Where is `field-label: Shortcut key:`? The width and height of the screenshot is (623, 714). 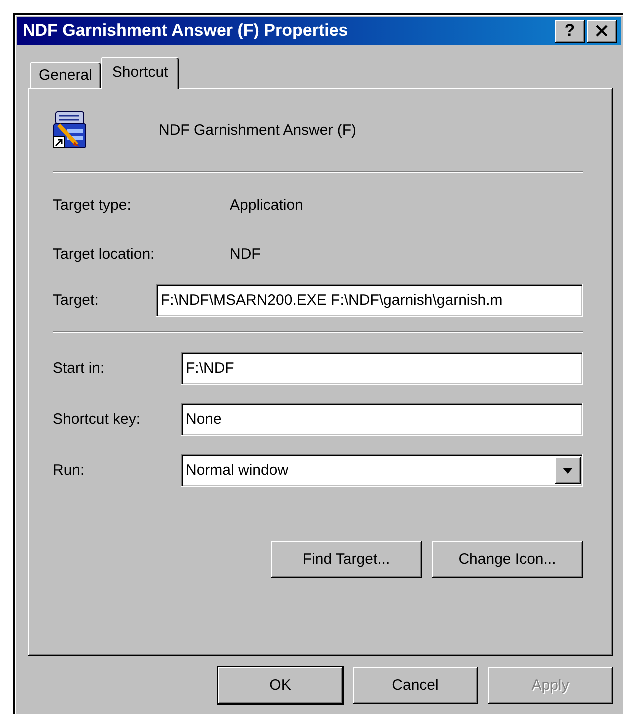
field-label: Shortcut key: is located at coordinates (97, 419).